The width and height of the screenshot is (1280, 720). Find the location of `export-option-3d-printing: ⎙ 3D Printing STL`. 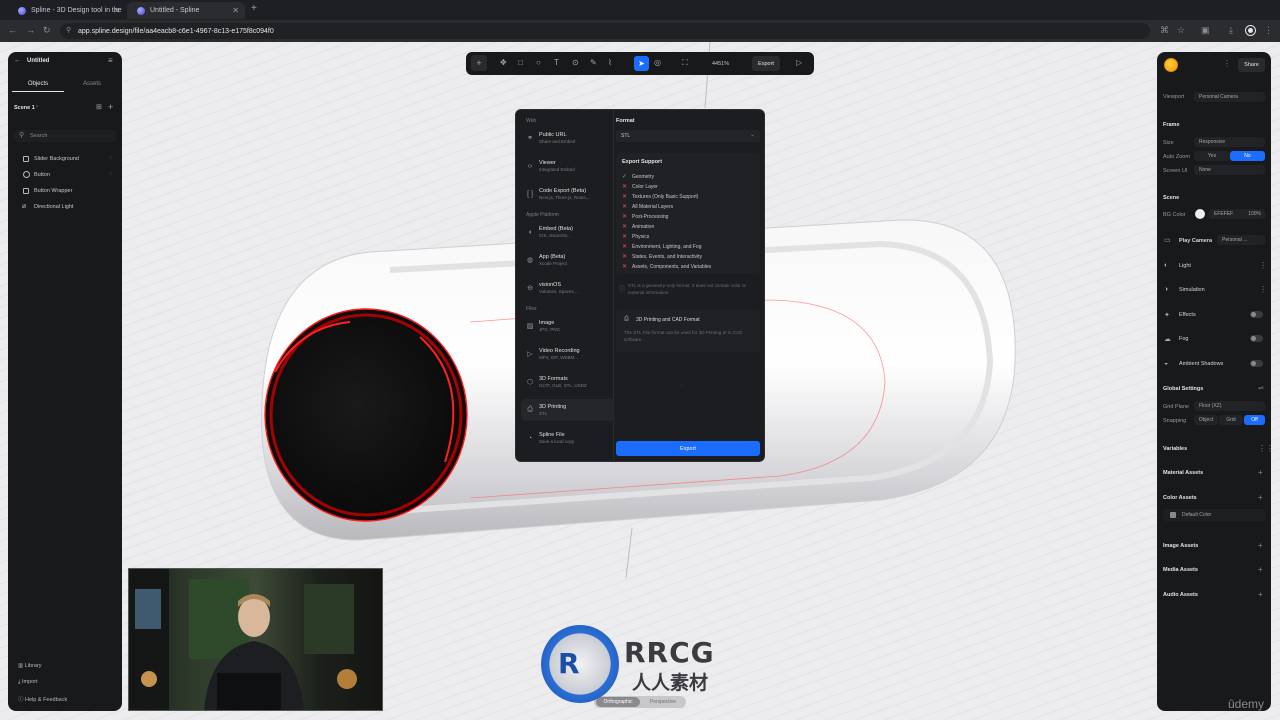

export-option-3d-printing: ⎙ 3D Printing STL is located at coordinates (567, 410).